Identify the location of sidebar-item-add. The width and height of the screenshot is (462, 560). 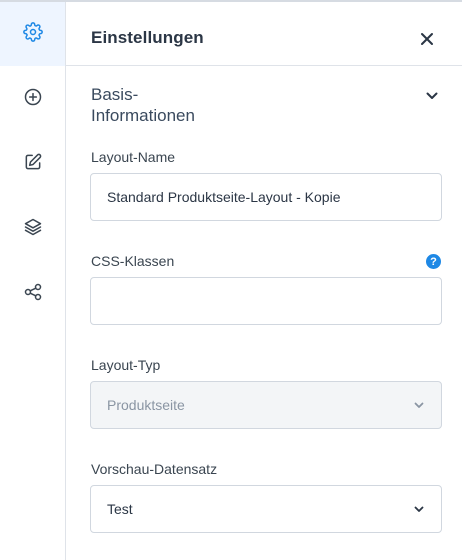
(32, 99).